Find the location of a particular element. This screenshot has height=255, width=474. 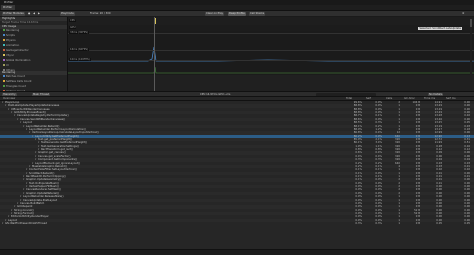

rendering-item-label: Batches Count is located at coordinates (15, 76).